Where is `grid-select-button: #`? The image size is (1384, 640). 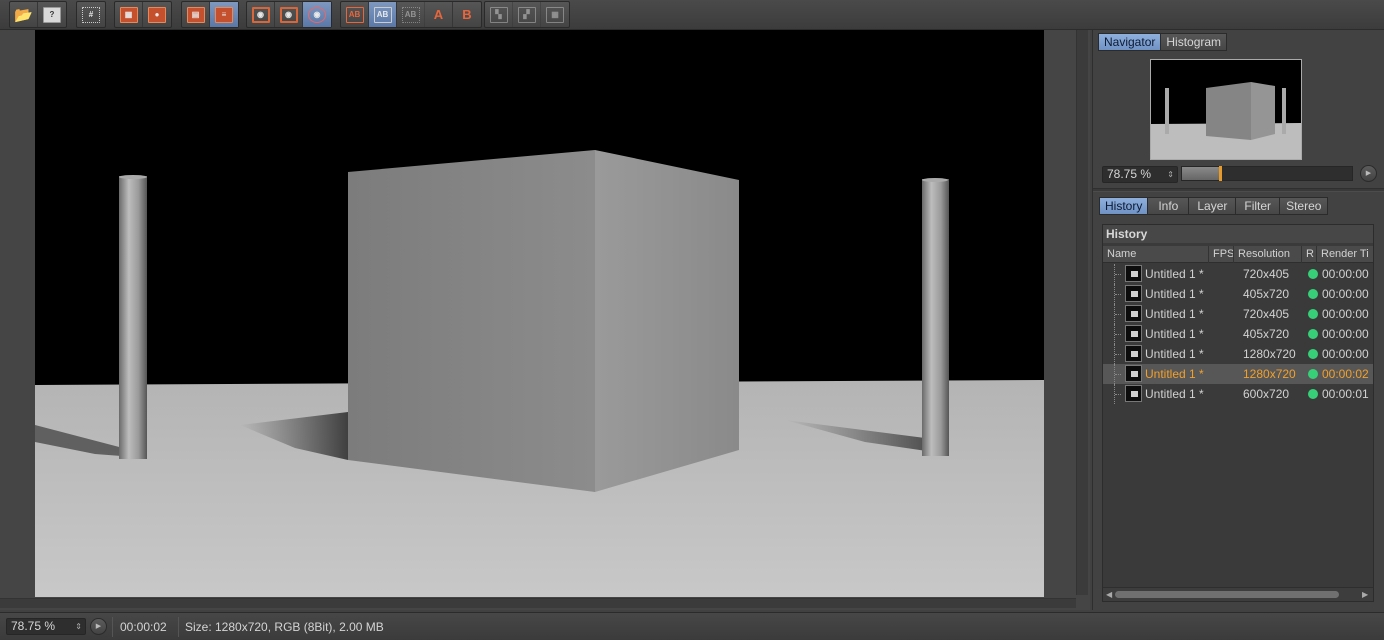
grid-select-button: # is located at coordinates (91, 14).